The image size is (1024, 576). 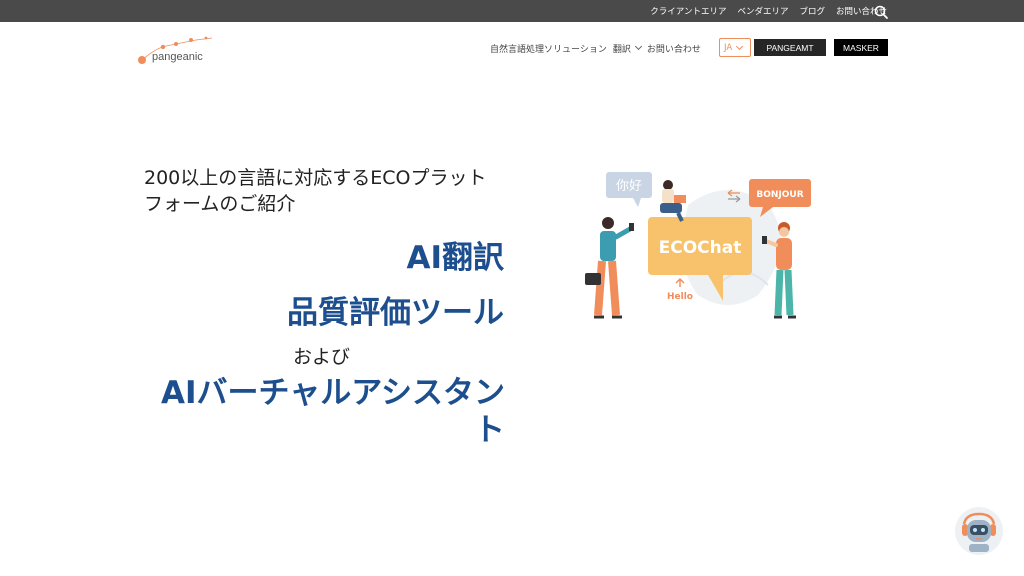 I want to click on ecochat-illustration: 你好 BONJOUR ECOChat Hello, so click(x=698, y=245).